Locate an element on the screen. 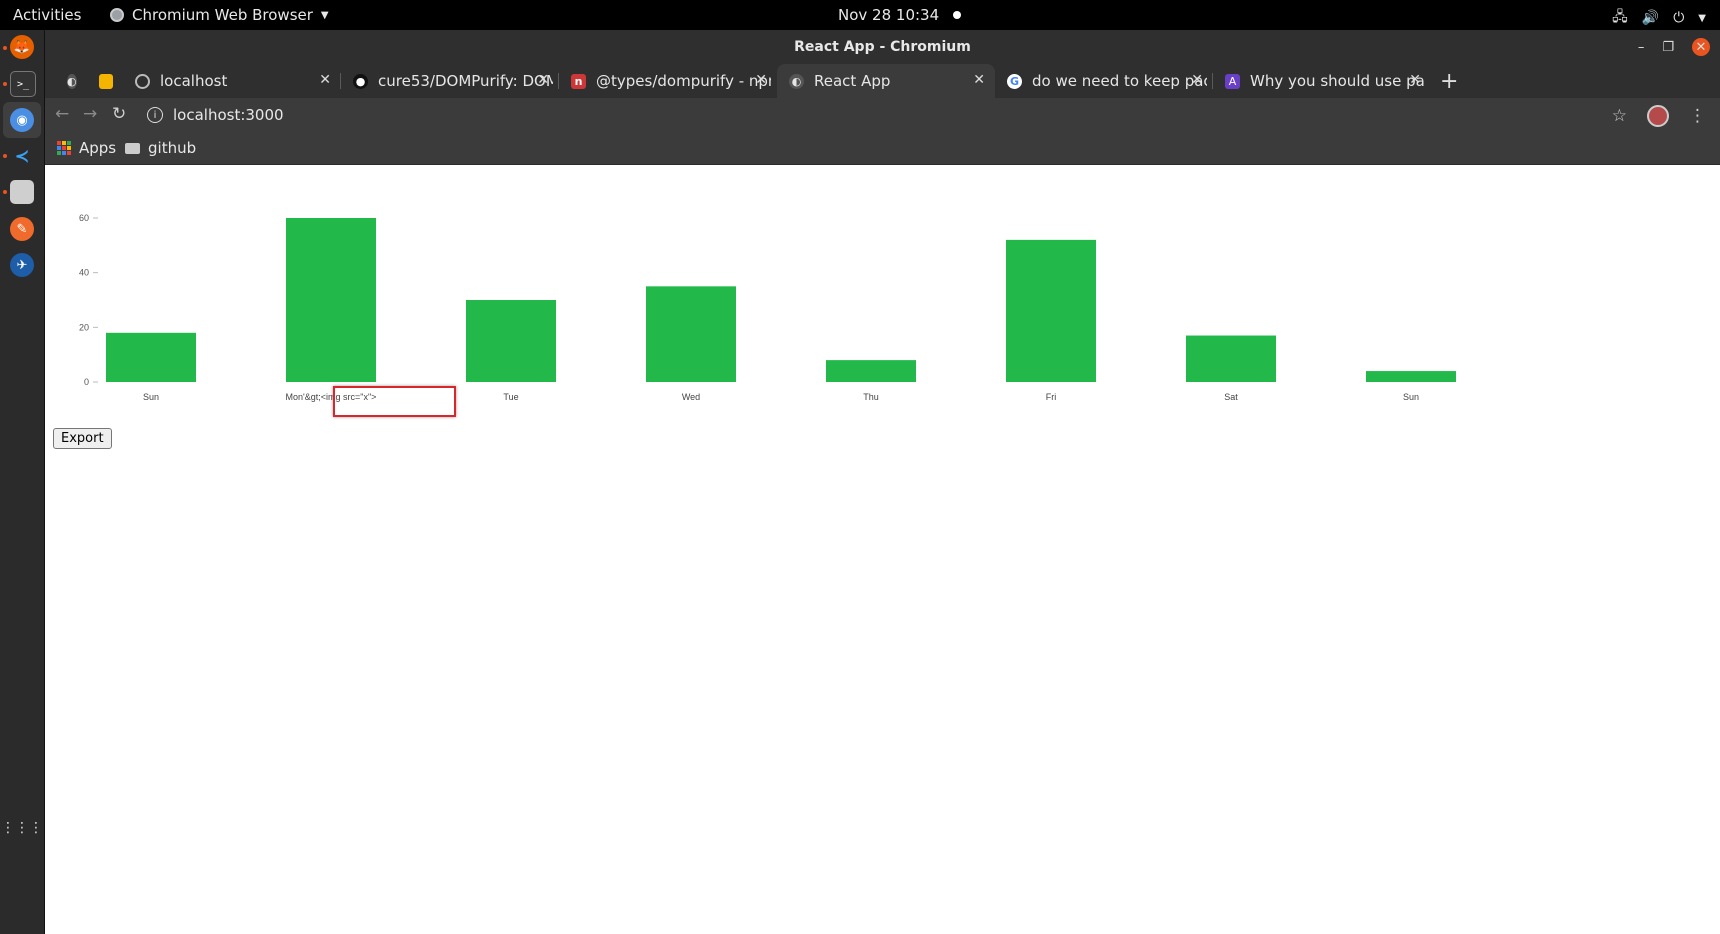 The width and height of the screenshot is (1720, 934). export-button: Export is located at coordinates (82, 438).